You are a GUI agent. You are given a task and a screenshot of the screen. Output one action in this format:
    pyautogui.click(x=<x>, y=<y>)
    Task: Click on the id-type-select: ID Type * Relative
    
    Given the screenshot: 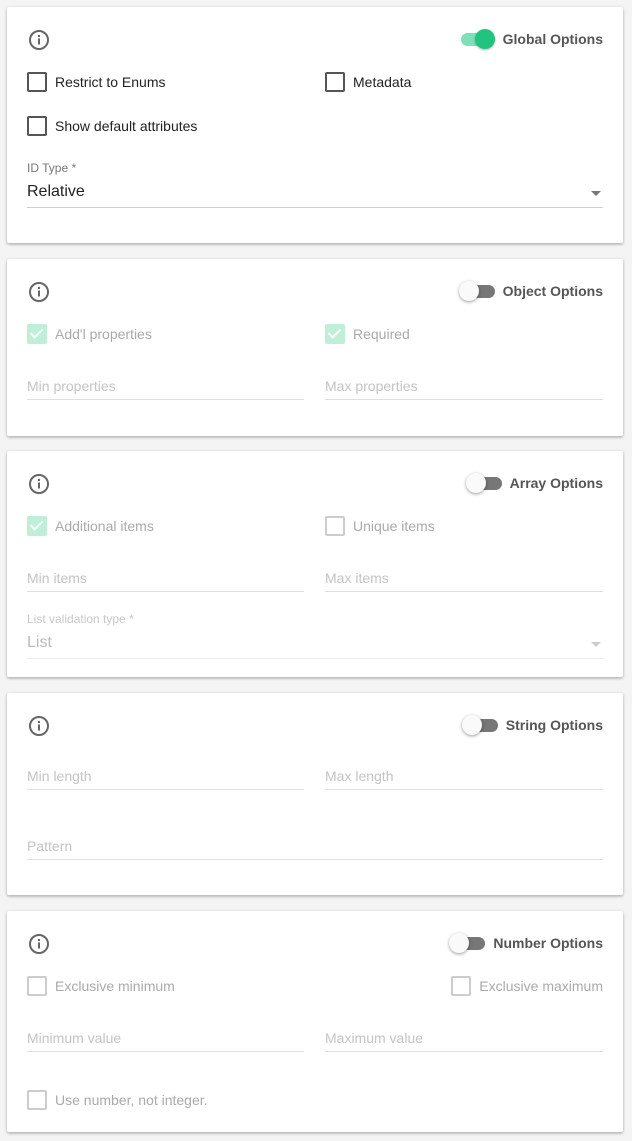 What is the action you would take?
    pyautogui.click(x=315, y=184)
    